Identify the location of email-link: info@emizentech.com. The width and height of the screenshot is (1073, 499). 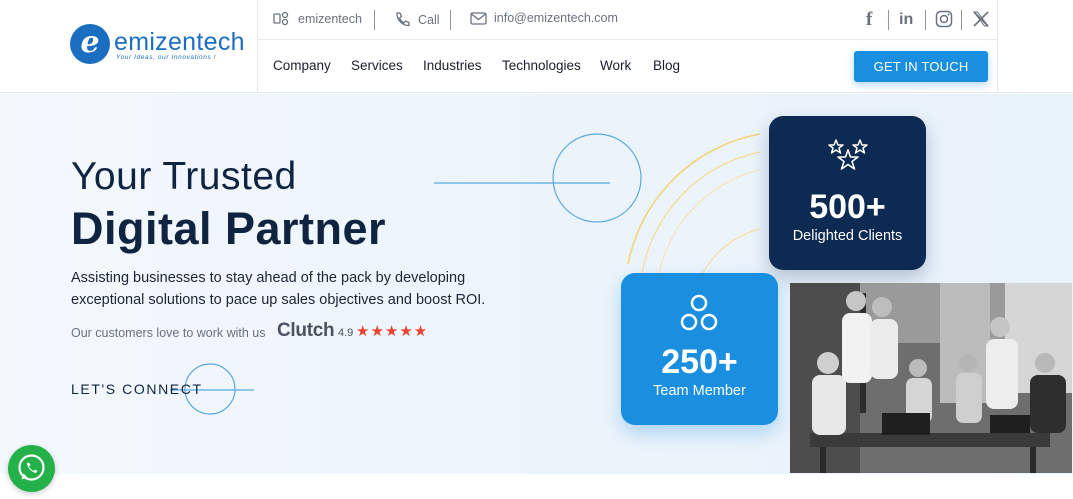
(544, 18).